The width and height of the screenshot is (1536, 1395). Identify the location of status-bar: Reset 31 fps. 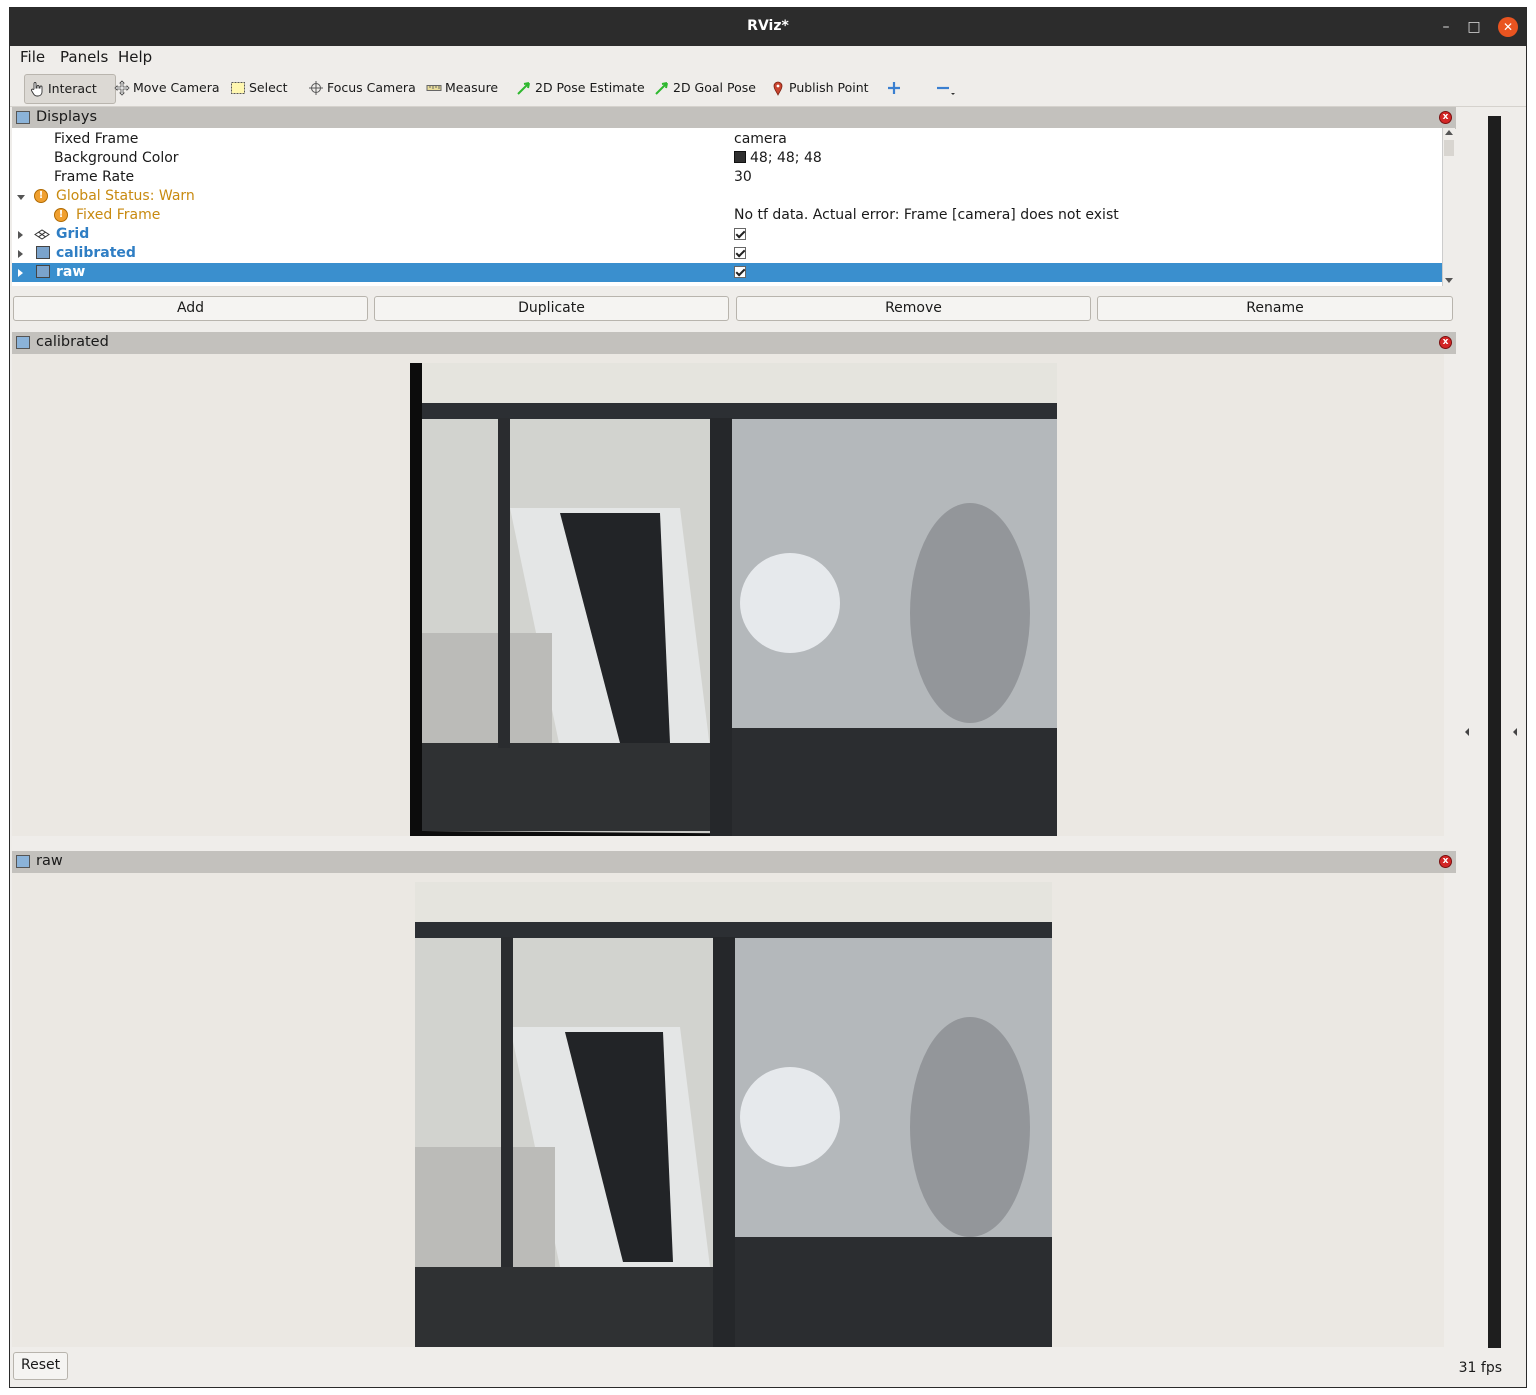
(768, 1367).